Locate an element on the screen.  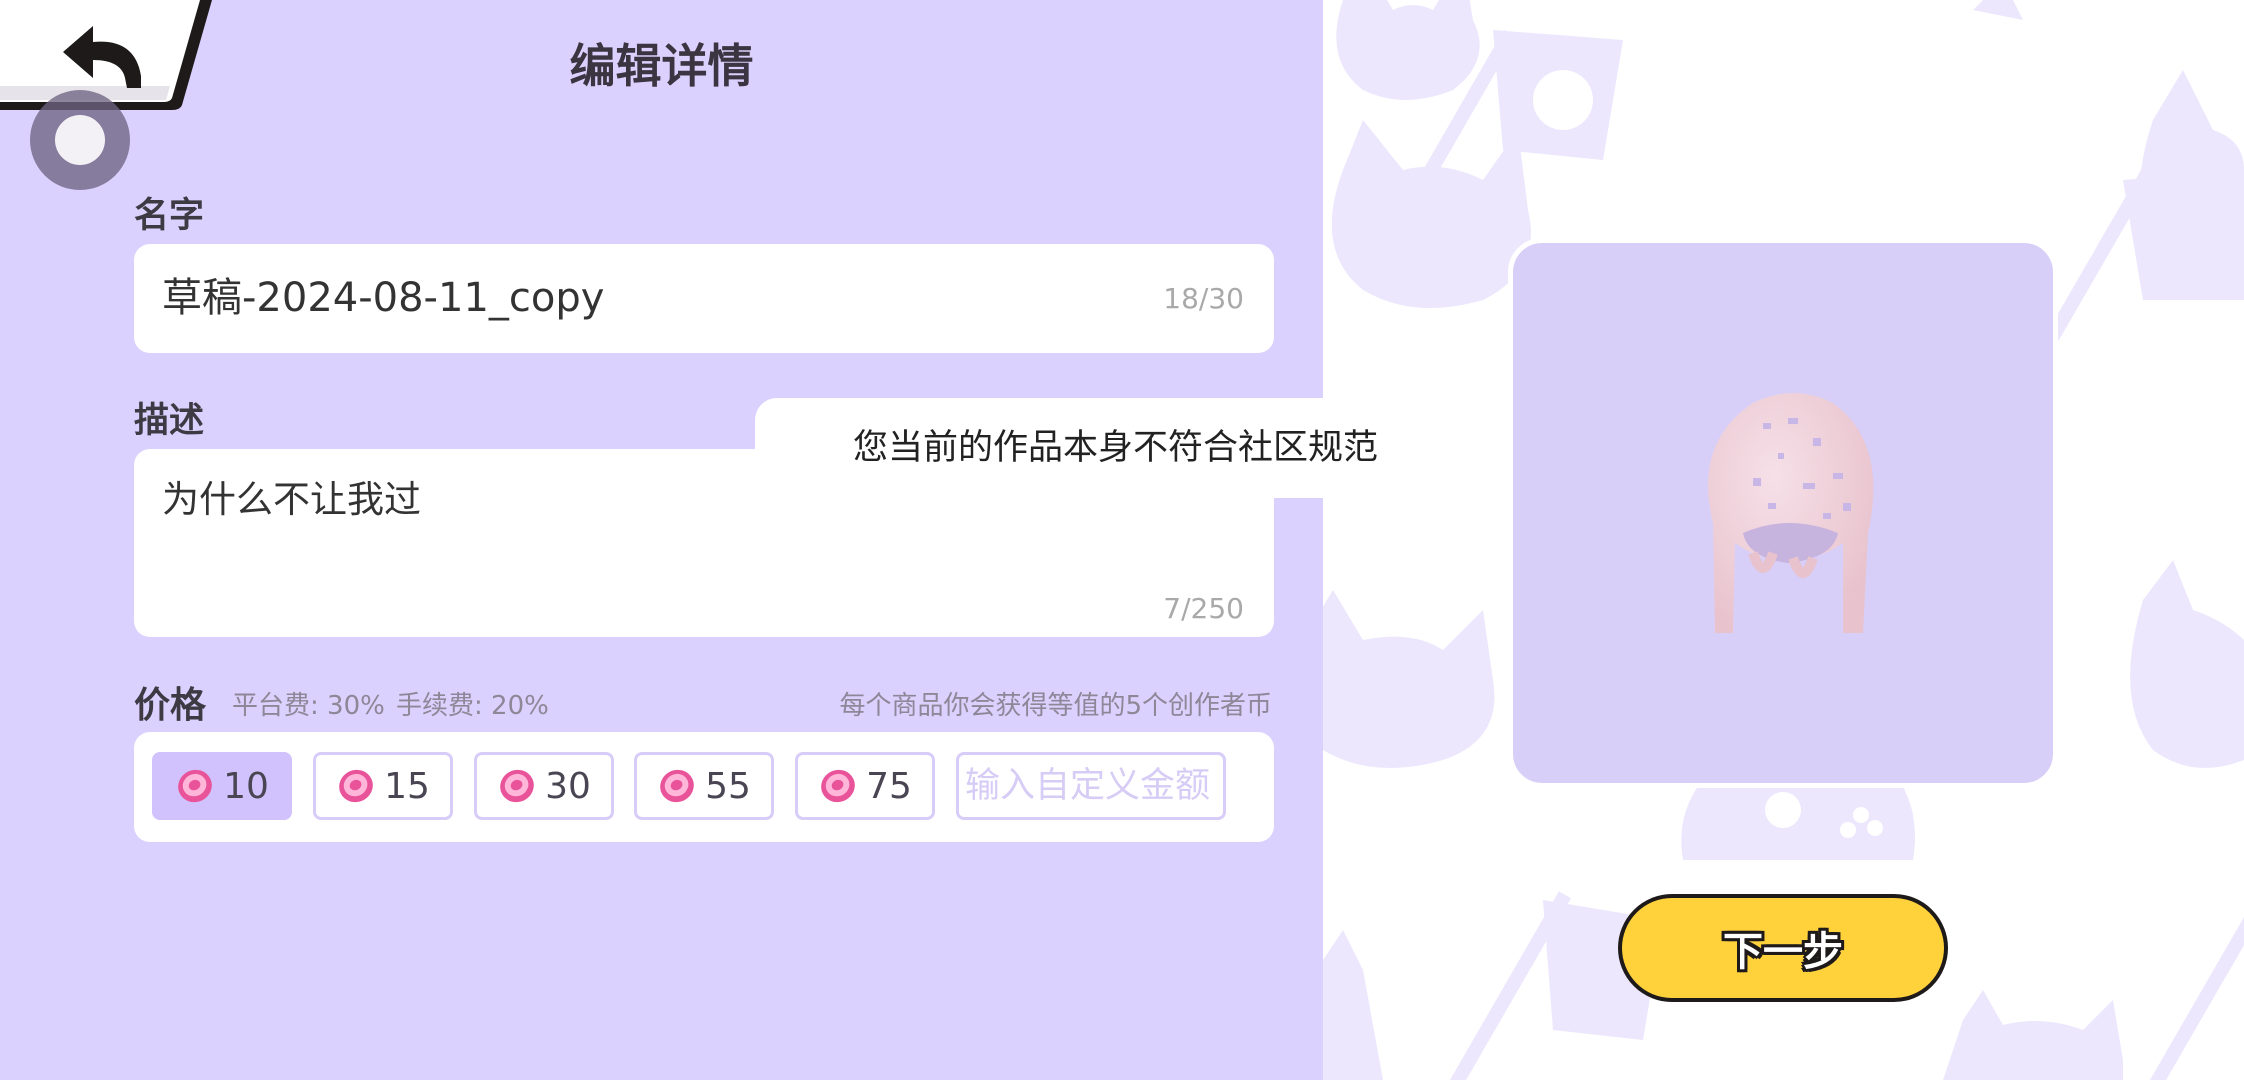
price-option-value: 30 is located at coordinates (568, 786).